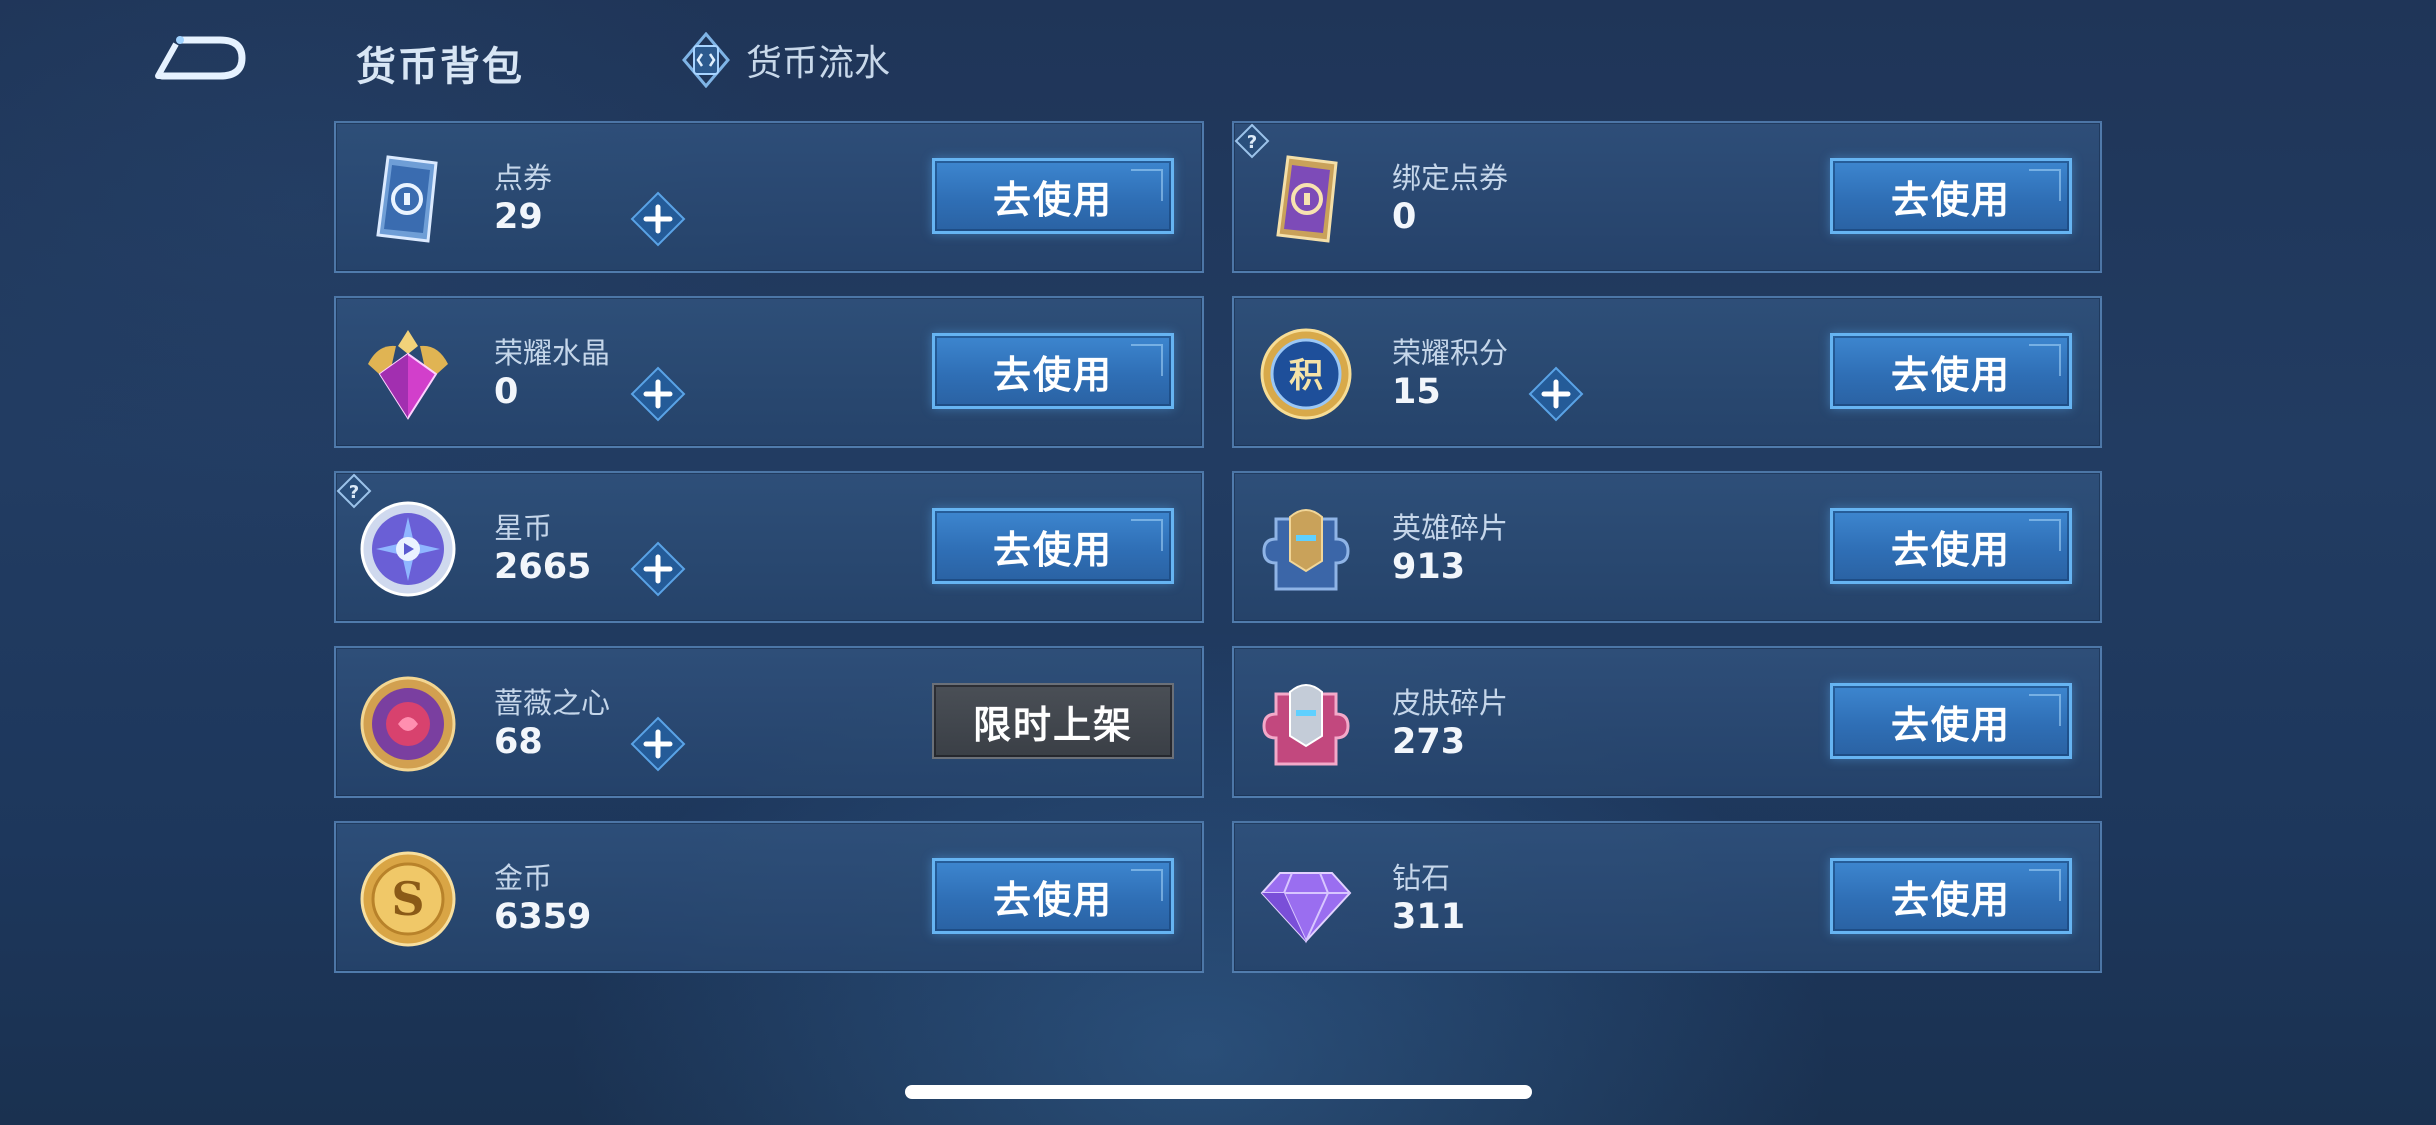  Describe the element at coordinates (1450, 703) in the screenshot. I see `currency-name: 皮肤碎片` at that location.